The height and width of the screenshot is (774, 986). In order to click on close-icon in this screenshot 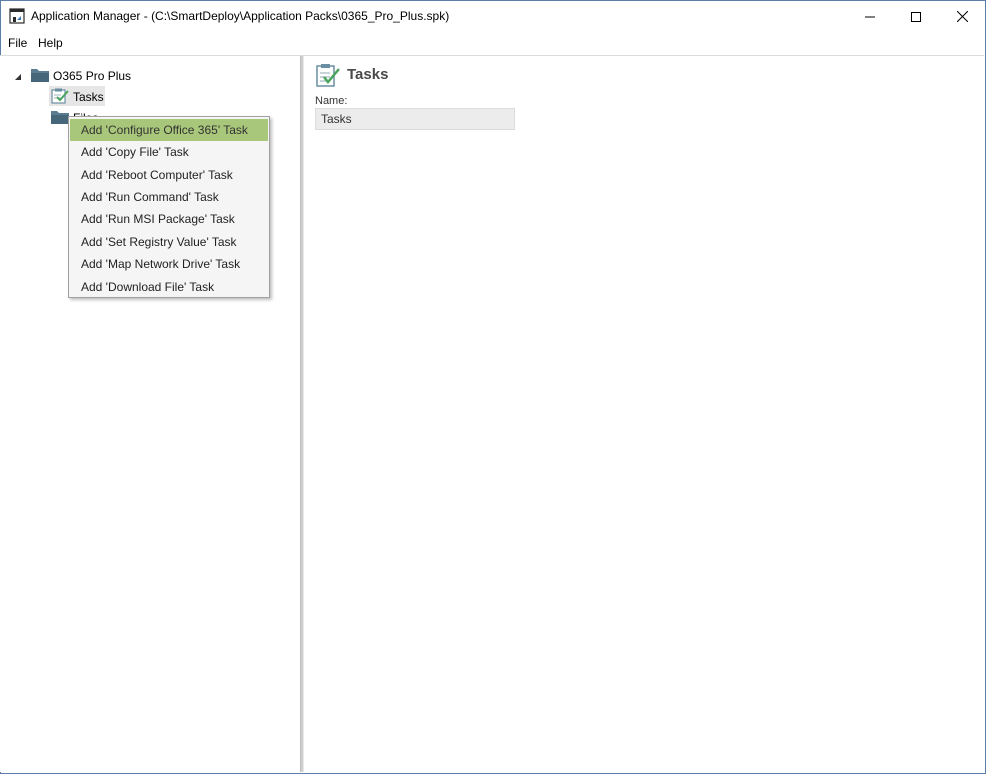, I will do `click(962, 16)`.